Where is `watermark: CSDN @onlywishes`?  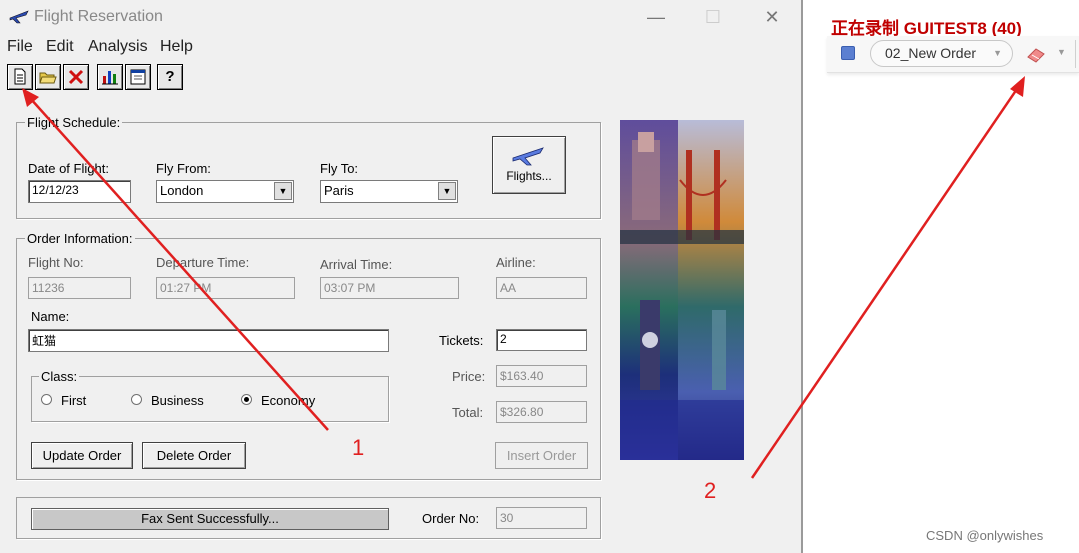
watermark: CSDN @onlywishes is located at coordinates (985, 535).